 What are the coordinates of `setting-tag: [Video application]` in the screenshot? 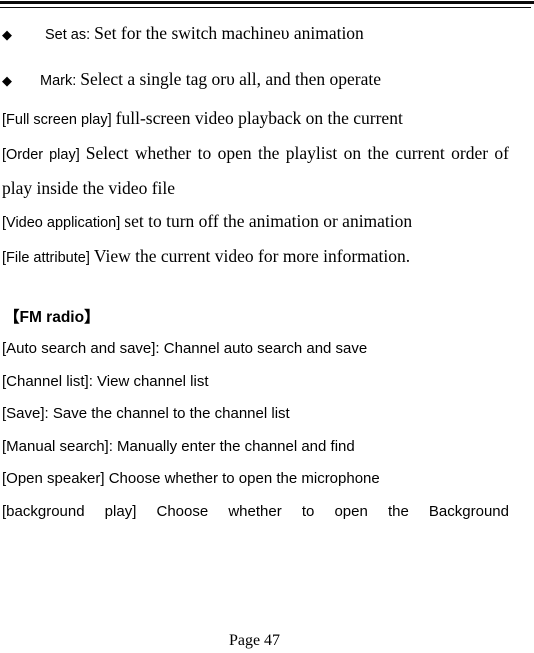 It's located at (63, 223).